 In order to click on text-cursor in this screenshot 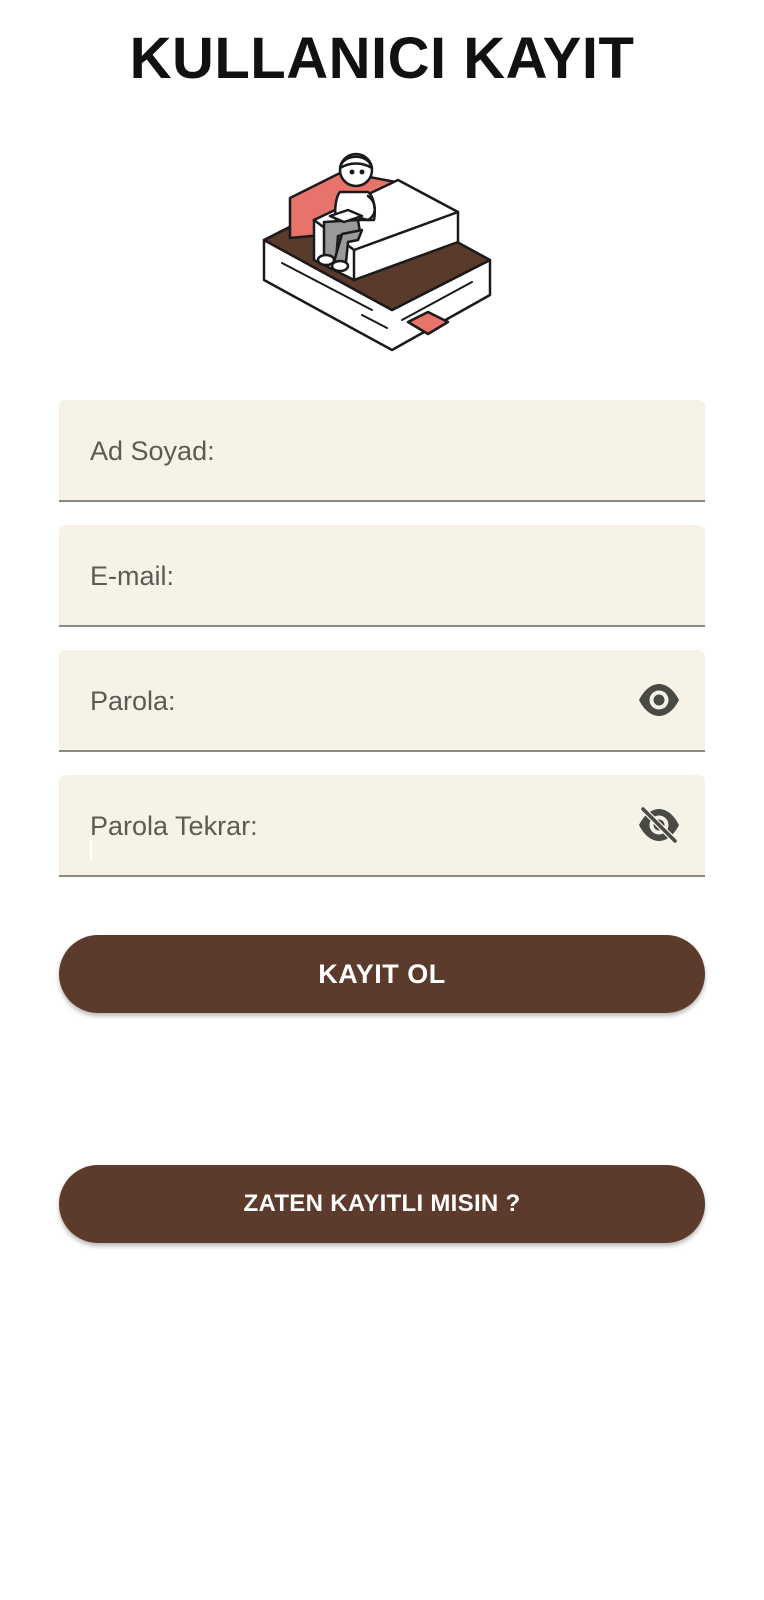, I will do `click(91, 849)`.